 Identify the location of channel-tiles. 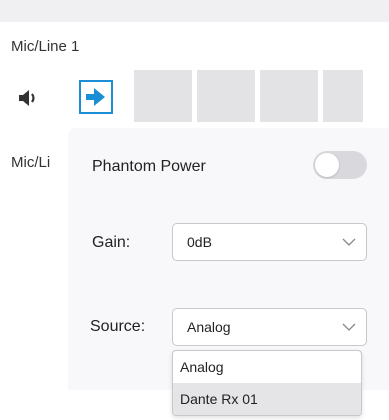
(248, 96).